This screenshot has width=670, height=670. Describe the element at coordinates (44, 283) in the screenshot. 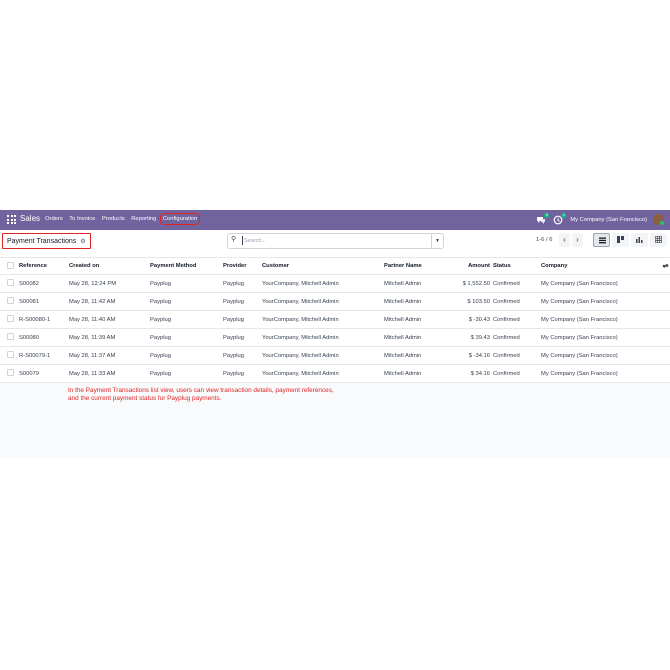

I see `reference-cell: S00082` at that location.